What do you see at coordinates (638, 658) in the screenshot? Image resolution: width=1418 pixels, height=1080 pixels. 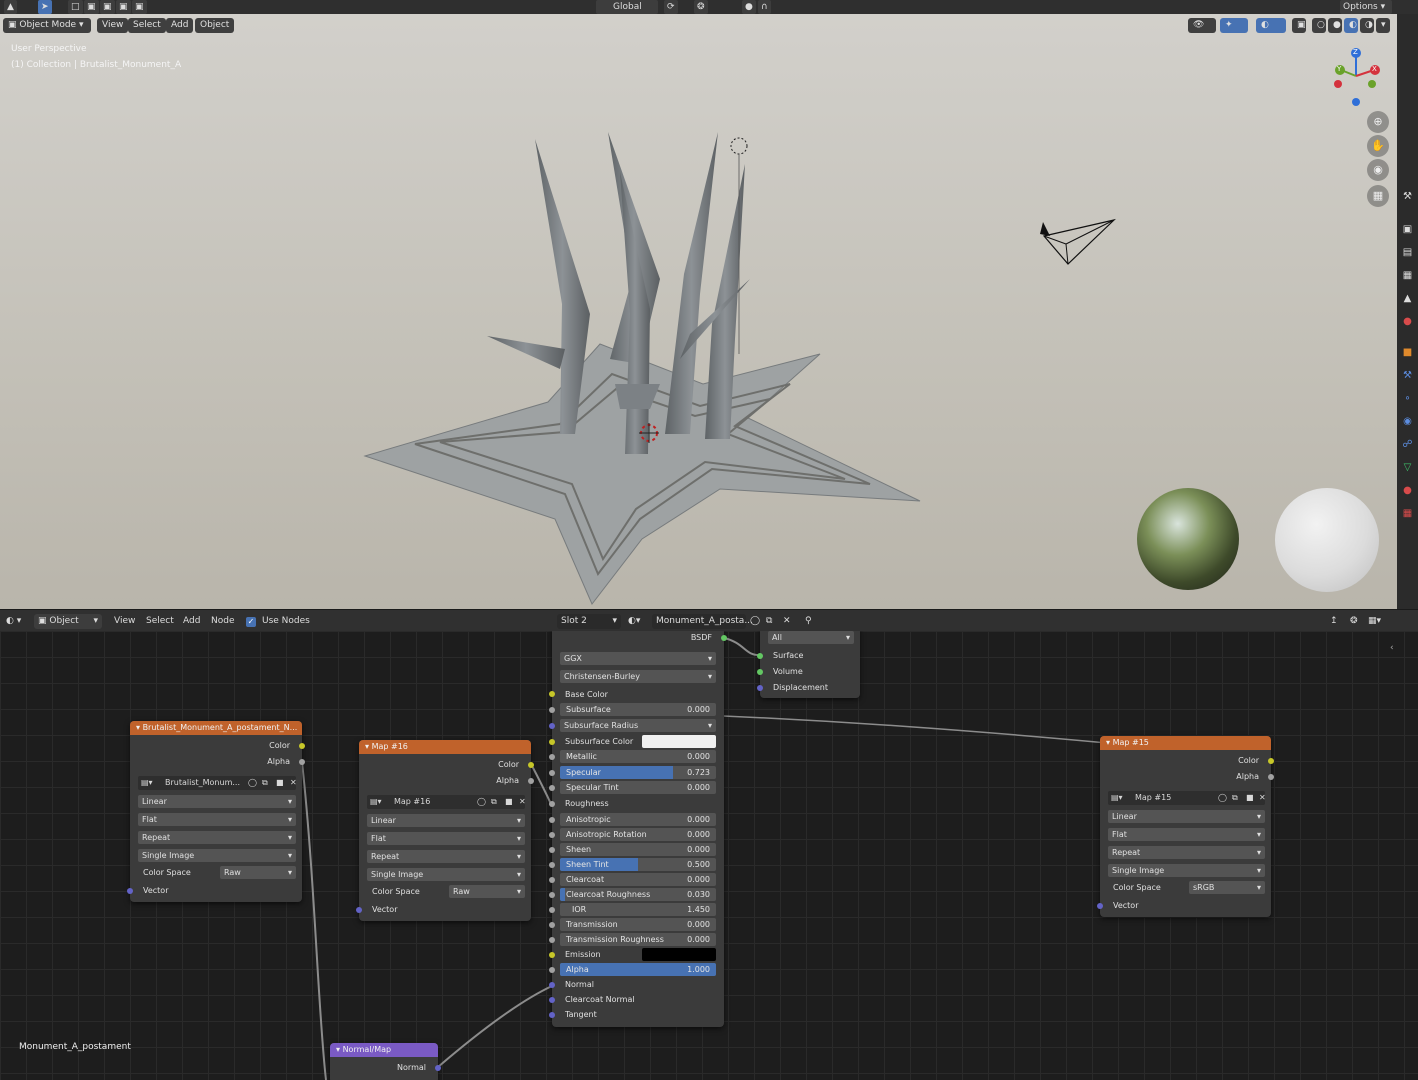 I see `distribution-dropdown: GGX ▾` at bounding box center [638, 658].